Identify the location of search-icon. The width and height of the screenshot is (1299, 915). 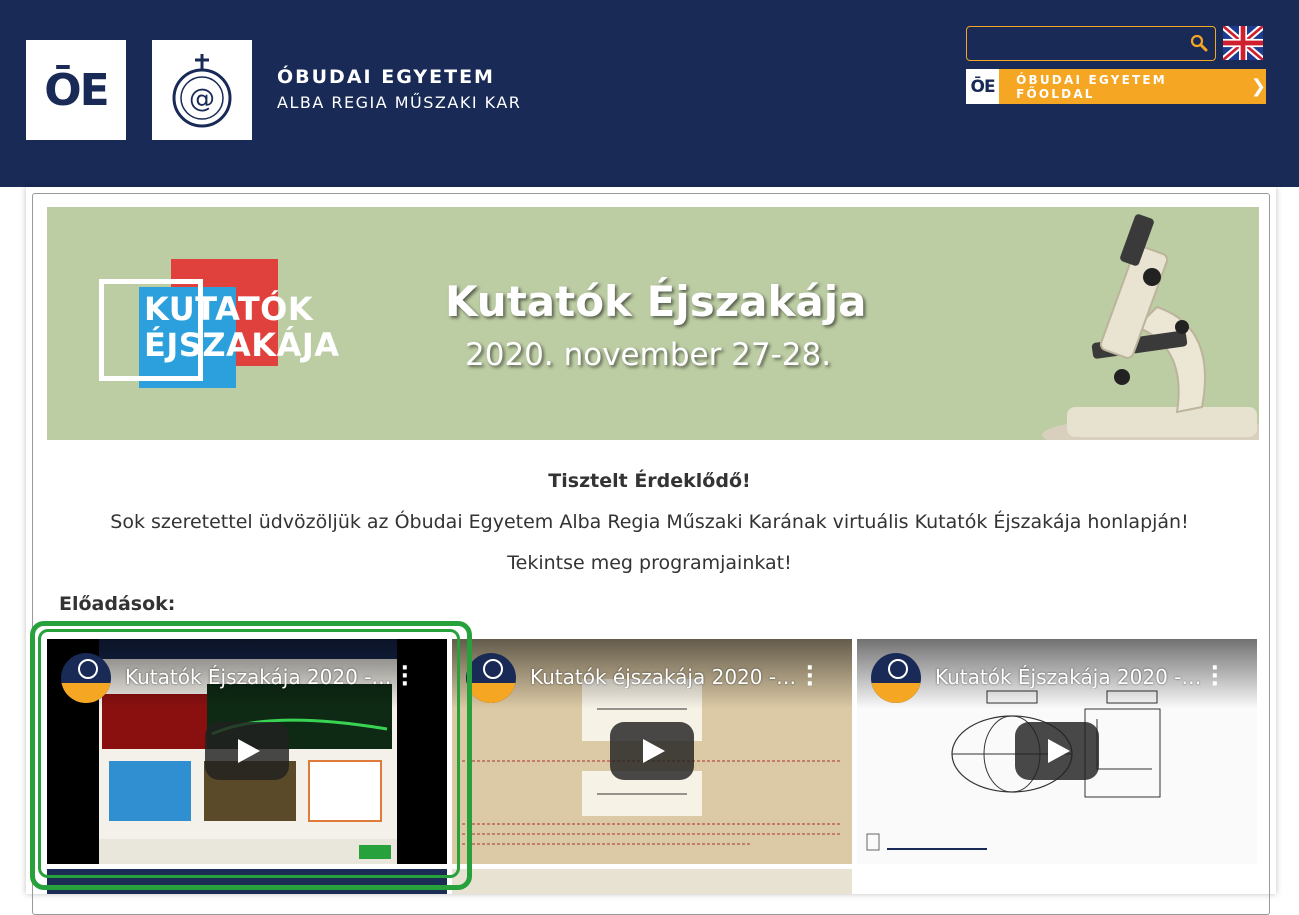
(1199, 43).